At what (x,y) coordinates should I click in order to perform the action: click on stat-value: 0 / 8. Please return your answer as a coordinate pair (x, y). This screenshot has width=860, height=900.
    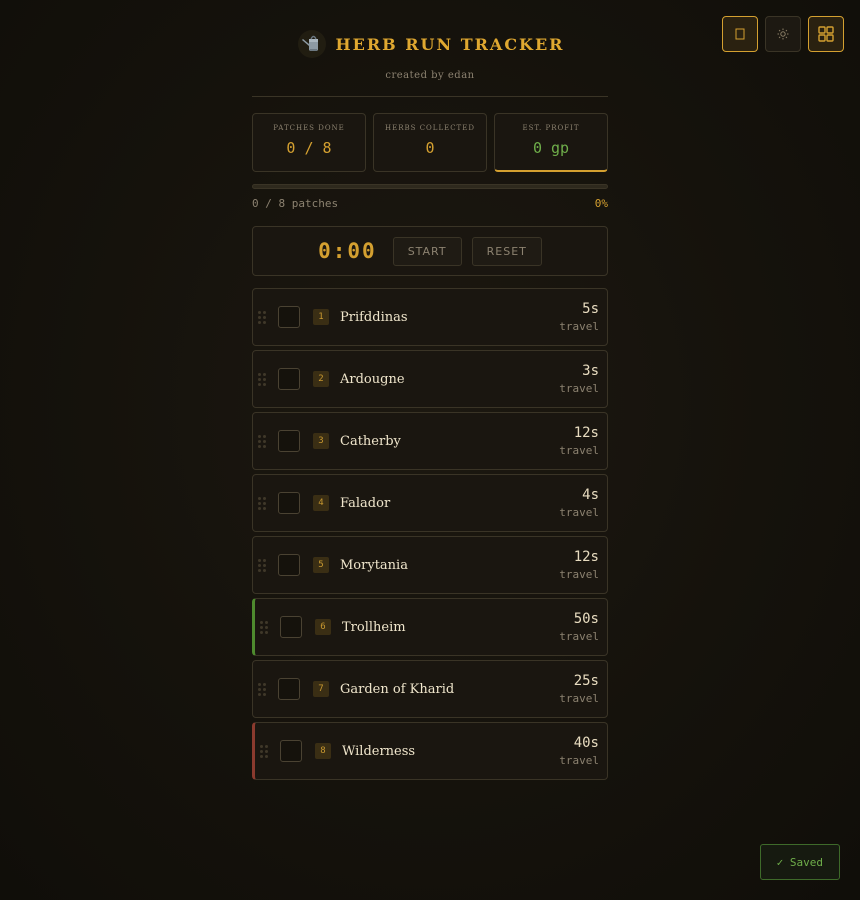
    Looking at the image, I should click on (309, 148).